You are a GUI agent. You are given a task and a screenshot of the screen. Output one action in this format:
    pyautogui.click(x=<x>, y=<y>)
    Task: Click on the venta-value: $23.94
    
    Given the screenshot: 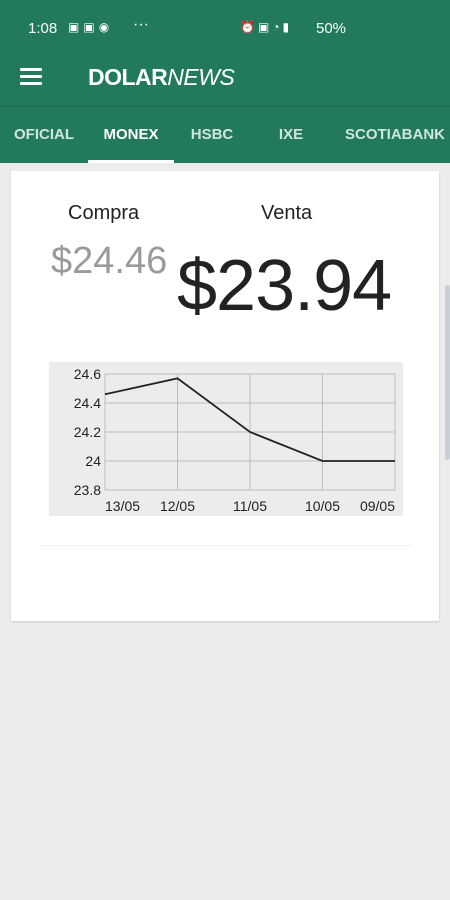 What is the action you would take?
    pyautogui.click(x=284, y=286)
    